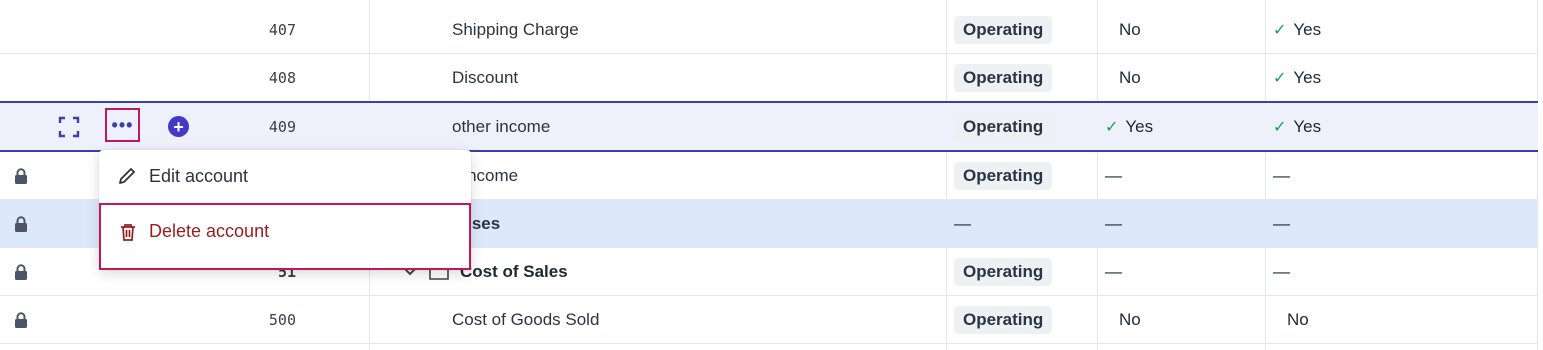 Image resolution: width=1543 pixels, height=350 pixels. I want to click on account-name: Shipping Charge, so click(515, 29).